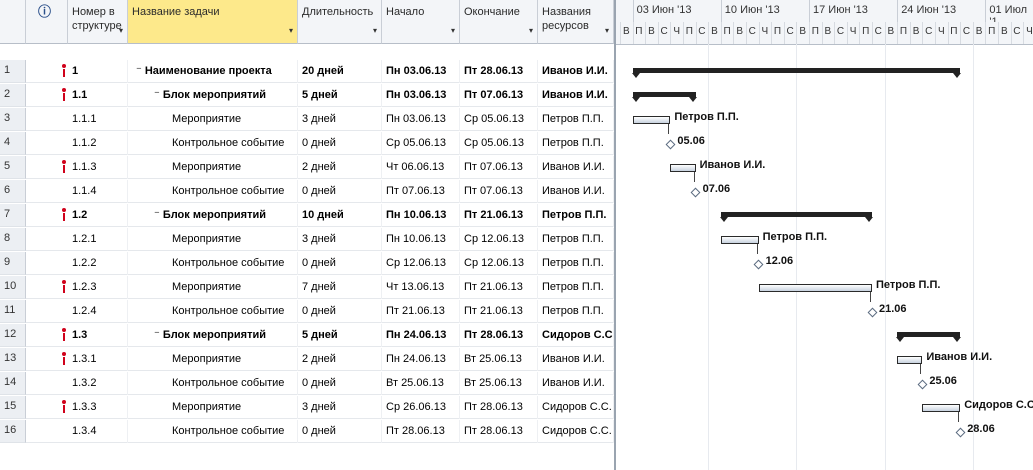 This screenshot has height=470, width=1033. I want to click on wbs-cell: 1.3.3, so click(98, 407).